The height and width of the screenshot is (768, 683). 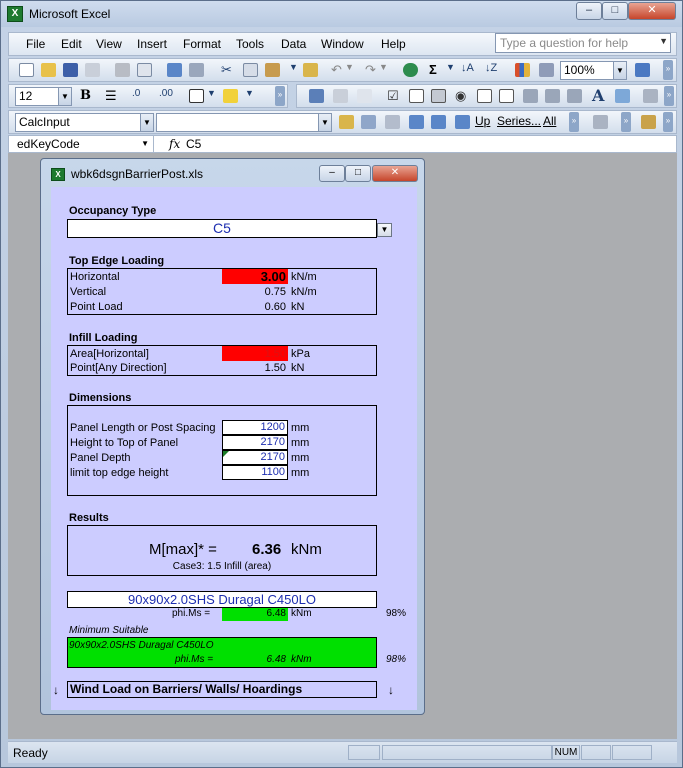 What do you see at coordinates (642, 70) in the screenshot?
I see `help-icon` at bounding box center [642, 70].